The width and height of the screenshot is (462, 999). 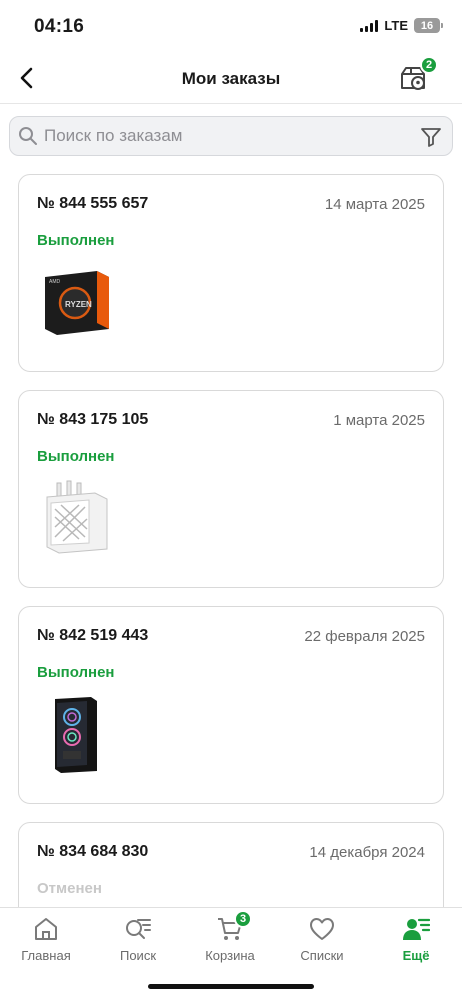 What do you see at coordinates (369, 25) in the screenshot?
I see `signal-icon` at bounding box center [369, 25].